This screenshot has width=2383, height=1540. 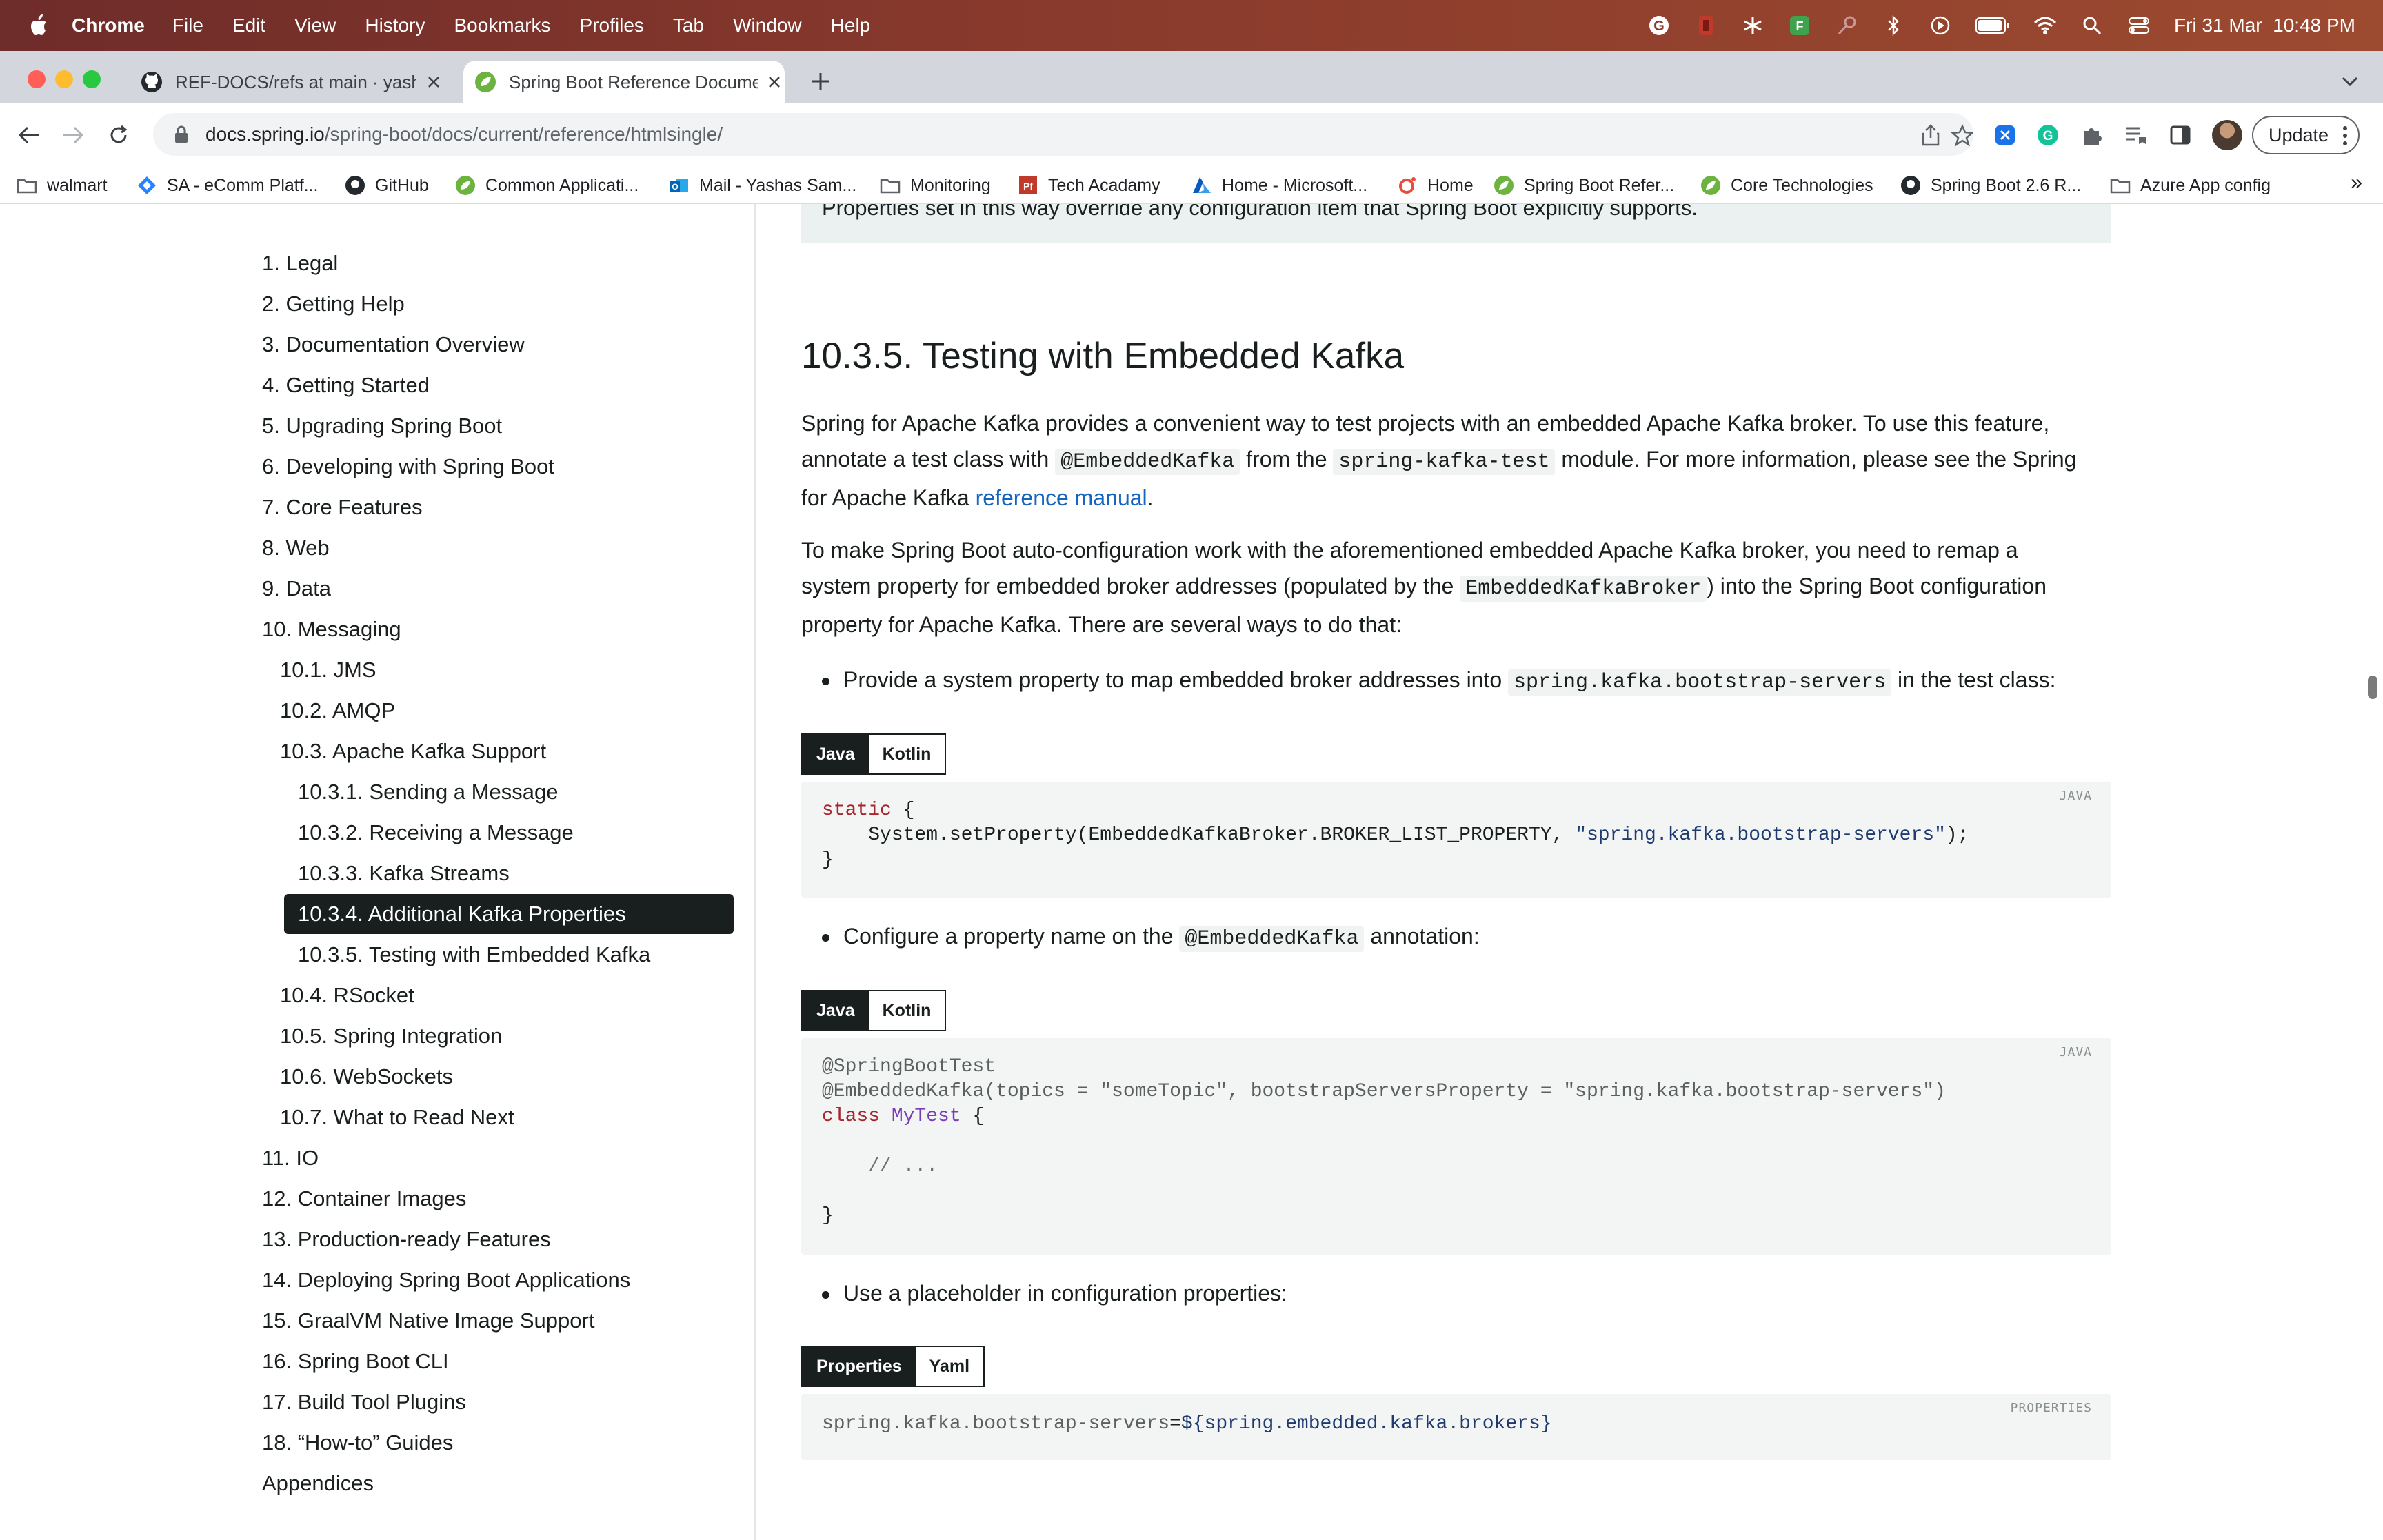 What do you see at coordinates (502, 26) in the screenshot?
I see `menu-bookmarks: Bookmarks` at bounding box center [502, 26].